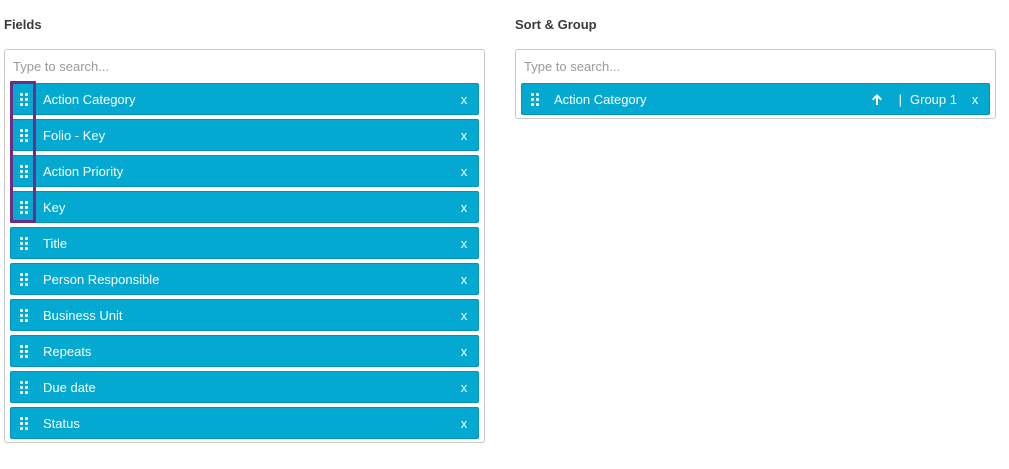  I want to click on field-chip: Person Responsible x, so click(244, 279).